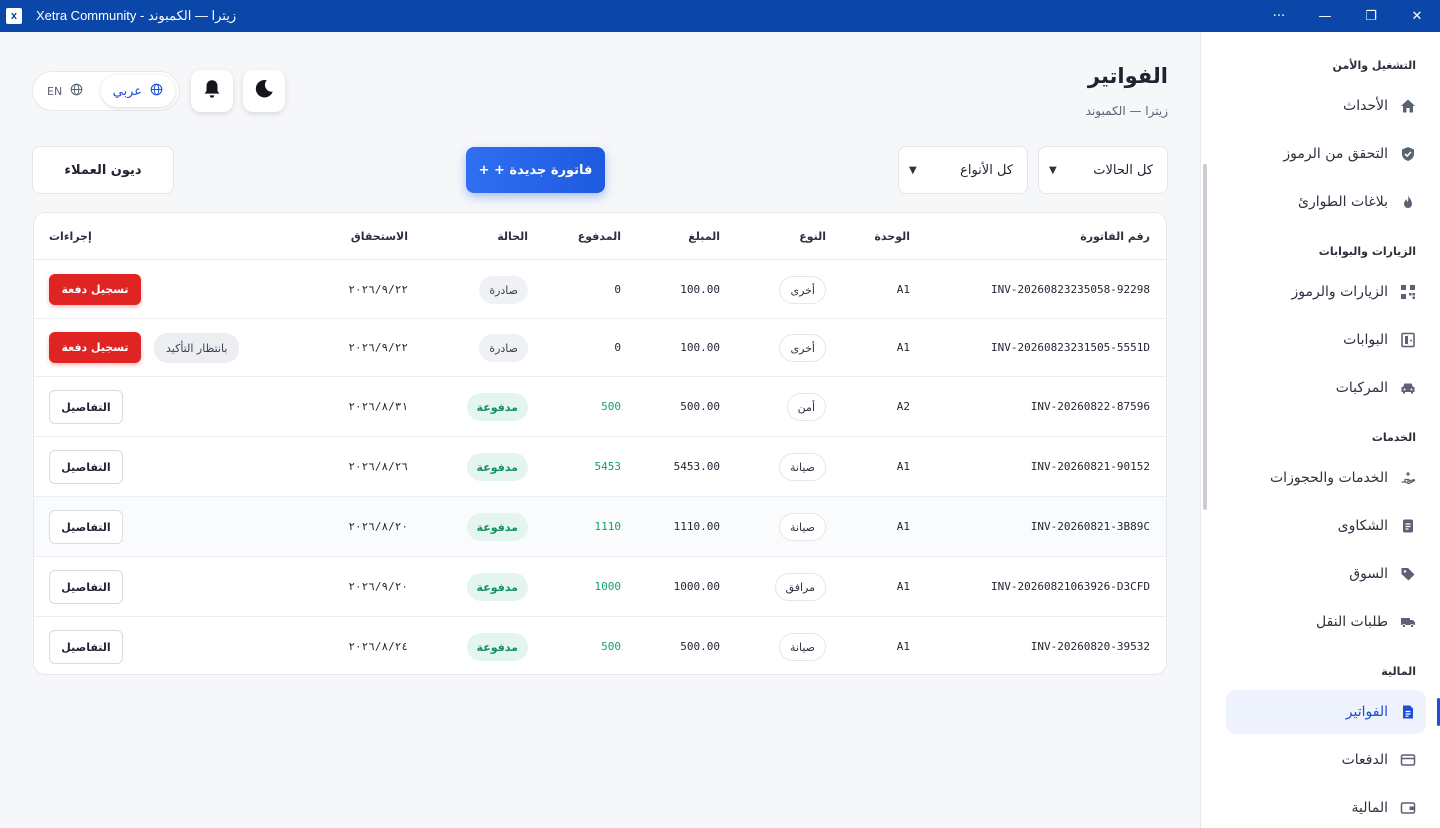 This screenshot has width=1440, height=828. I want to click on invoice-number: INV-20260821-3B89C, so click(1090, 526).